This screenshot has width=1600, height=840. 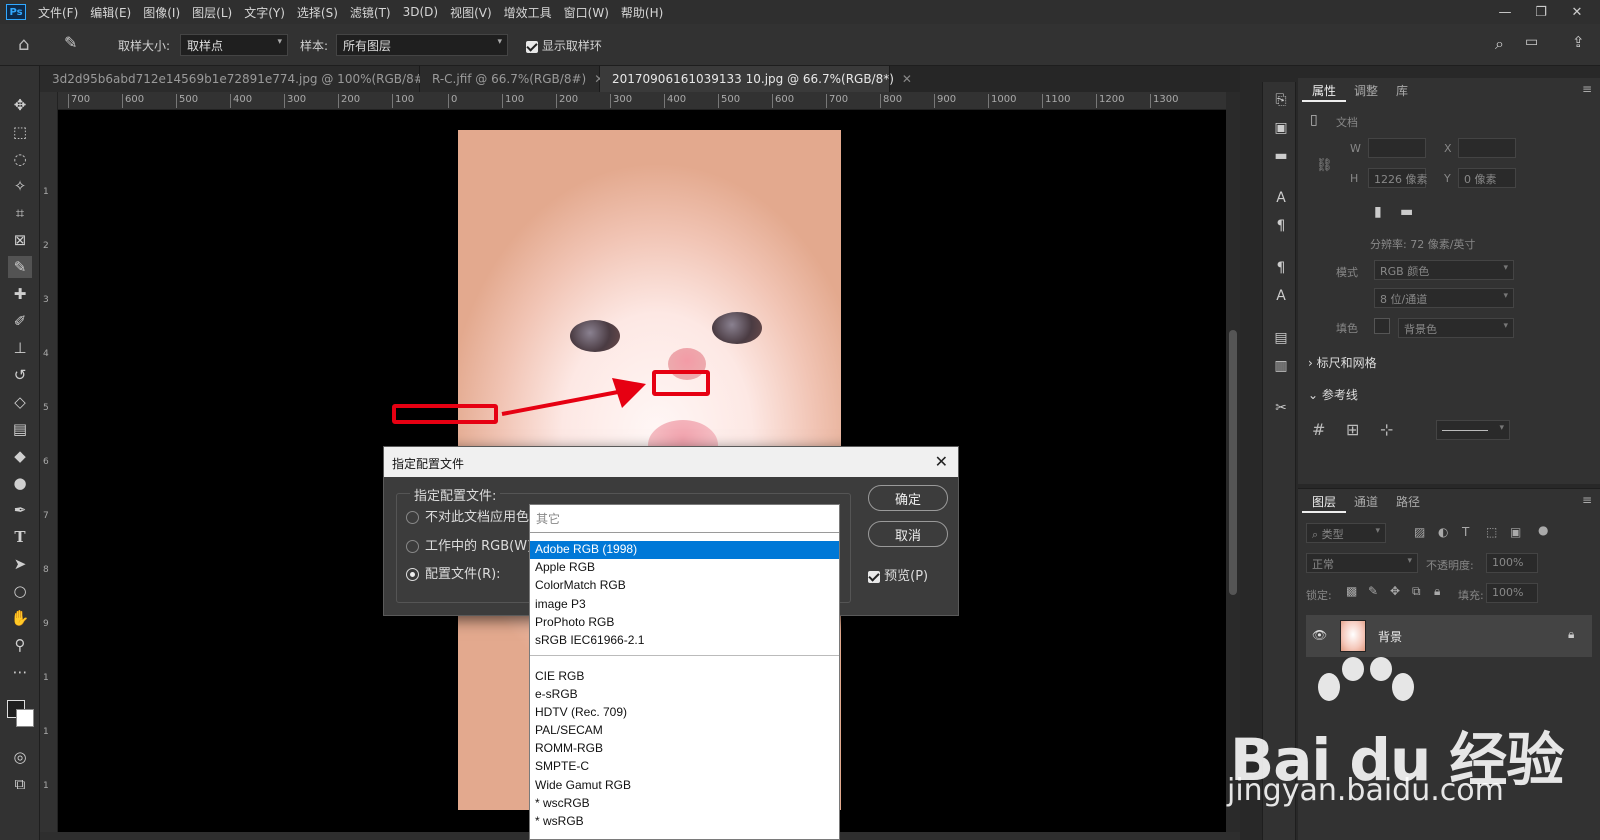 What do you see at coordinates (1324, 501) in the screenshot?
I see `tab-layers: 图层` at bounding box center [1324, 501].